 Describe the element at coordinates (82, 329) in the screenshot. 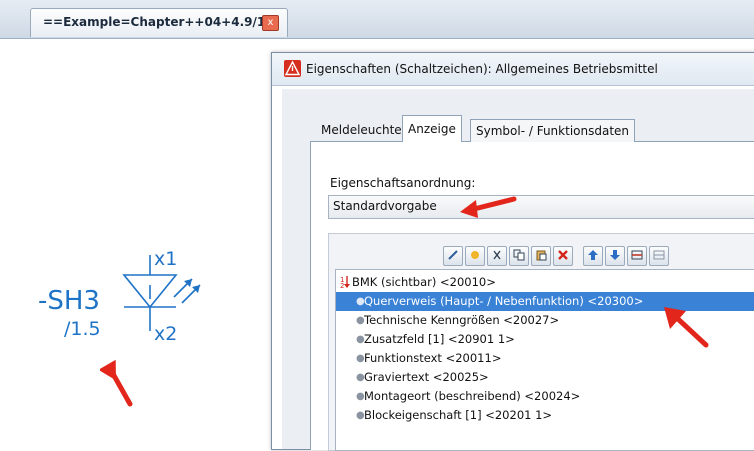

I see `cross-reference-label: /1.5` at that location.